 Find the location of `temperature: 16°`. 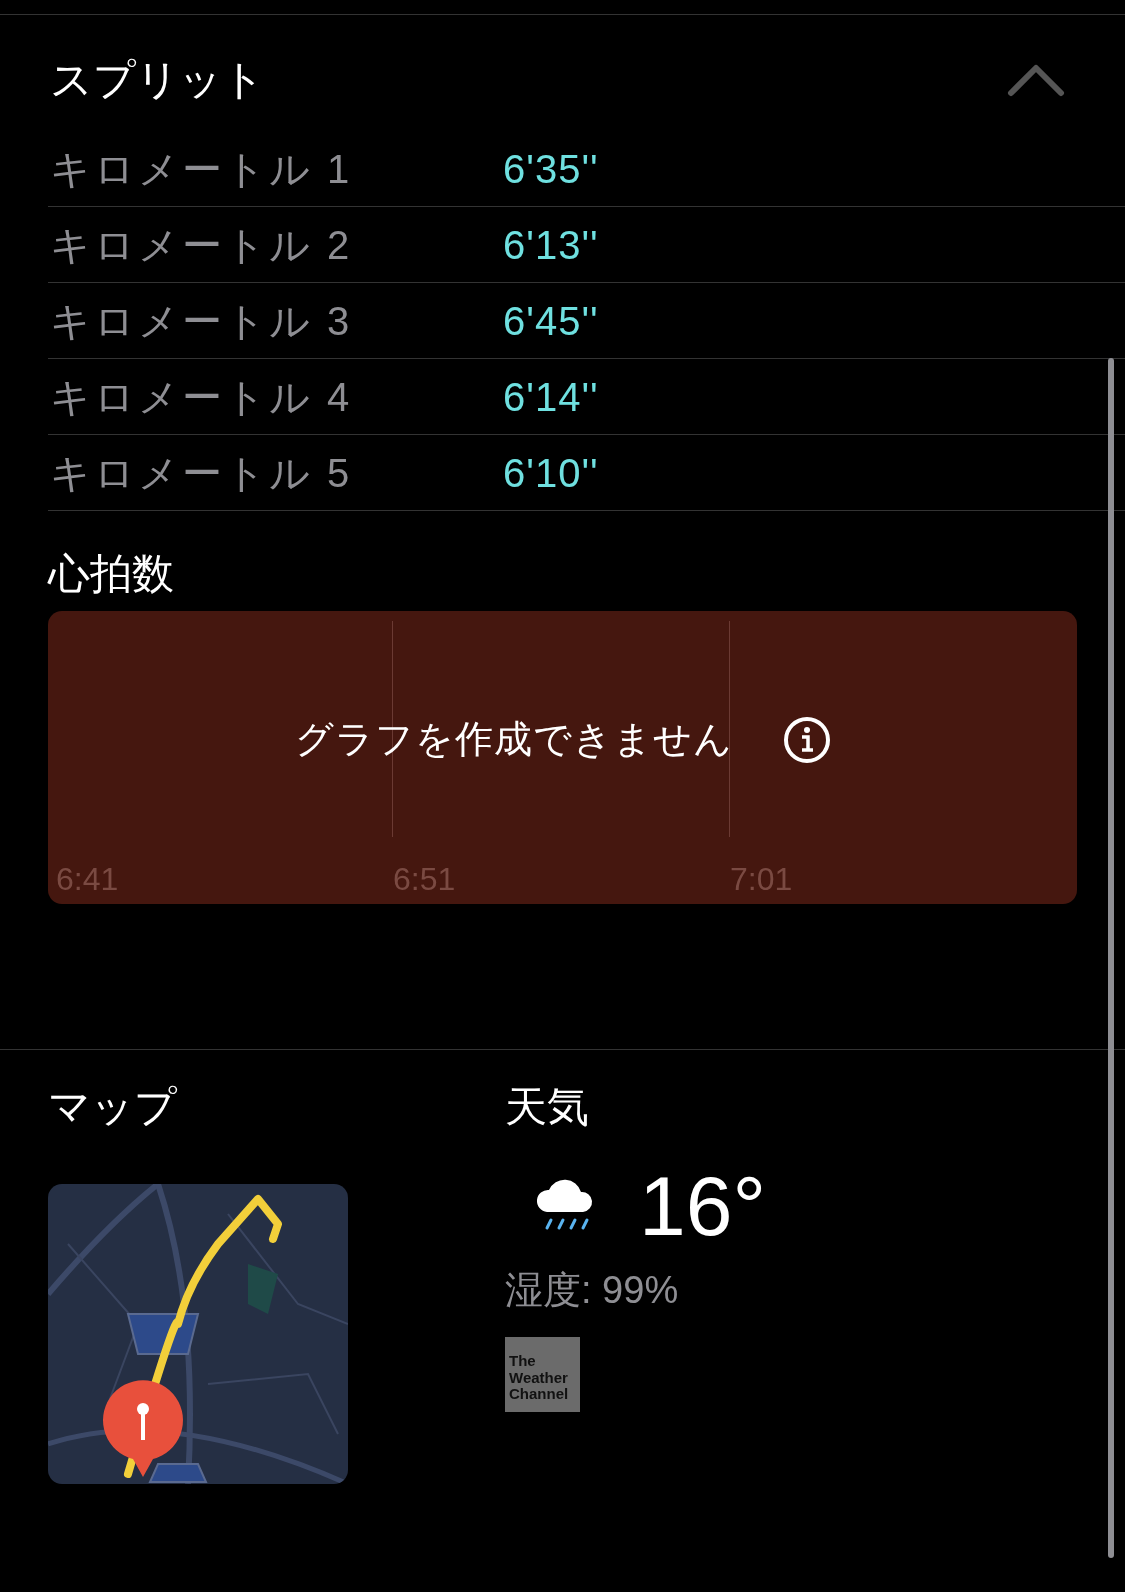

temperature: 16° is located at coordinates (703, 1206).